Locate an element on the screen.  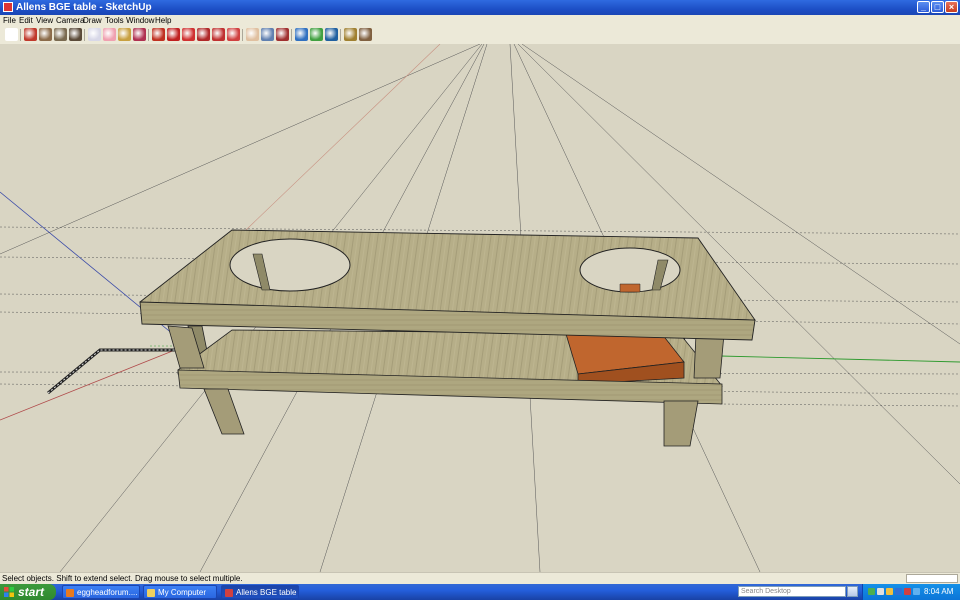
sketchup-app-icon is located at coordinates (8, 7).